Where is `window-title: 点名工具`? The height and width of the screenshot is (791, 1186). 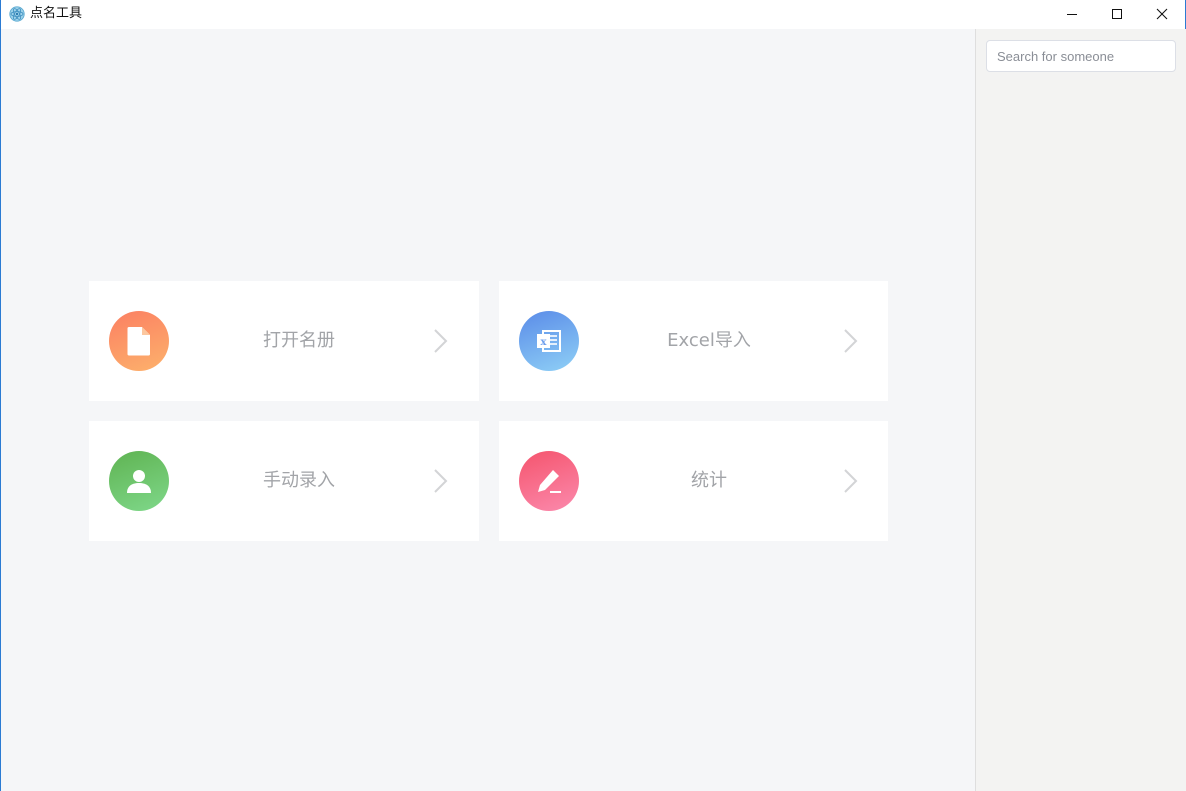
window-title: 点名工具 is located at coordinates (56, 13).